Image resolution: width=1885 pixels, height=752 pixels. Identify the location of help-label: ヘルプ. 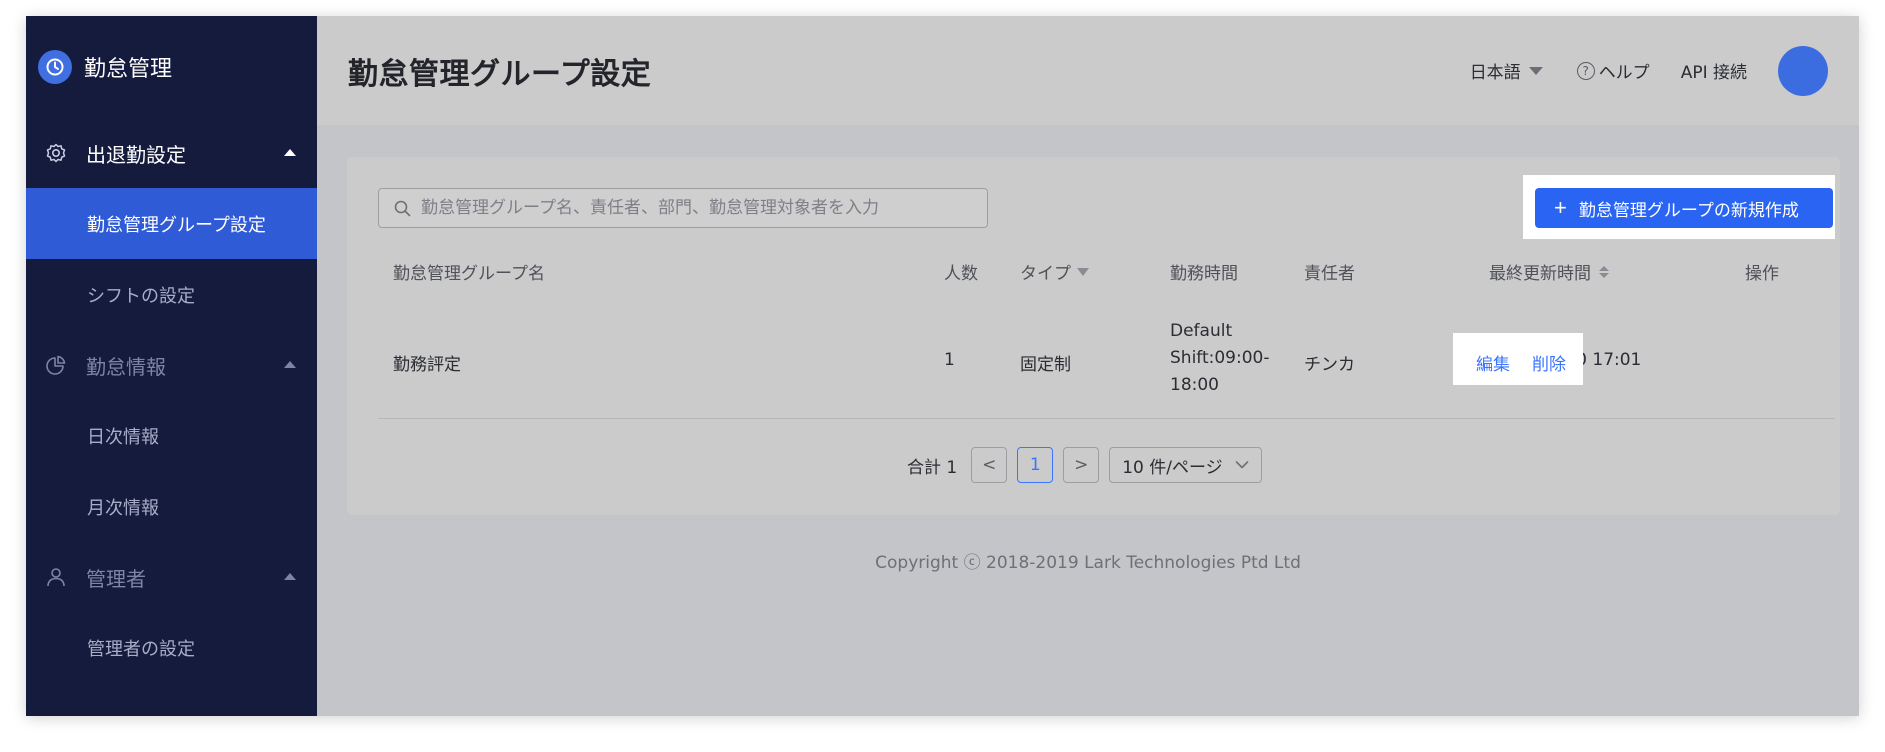
(1624, 73).